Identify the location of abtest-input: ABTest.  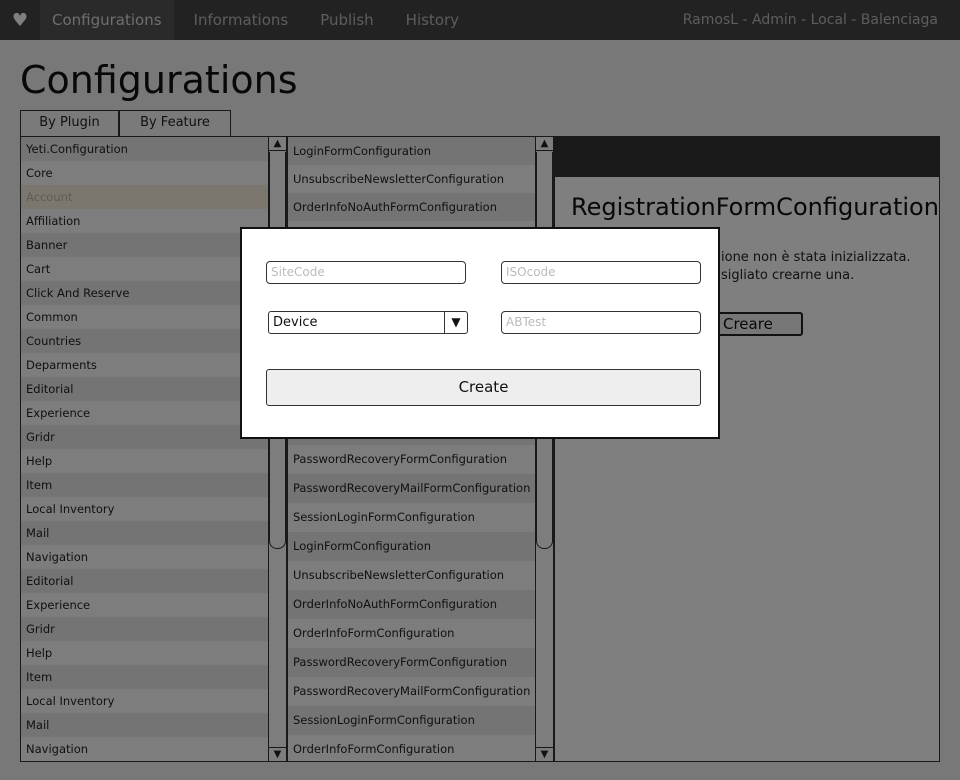
(601, 322).